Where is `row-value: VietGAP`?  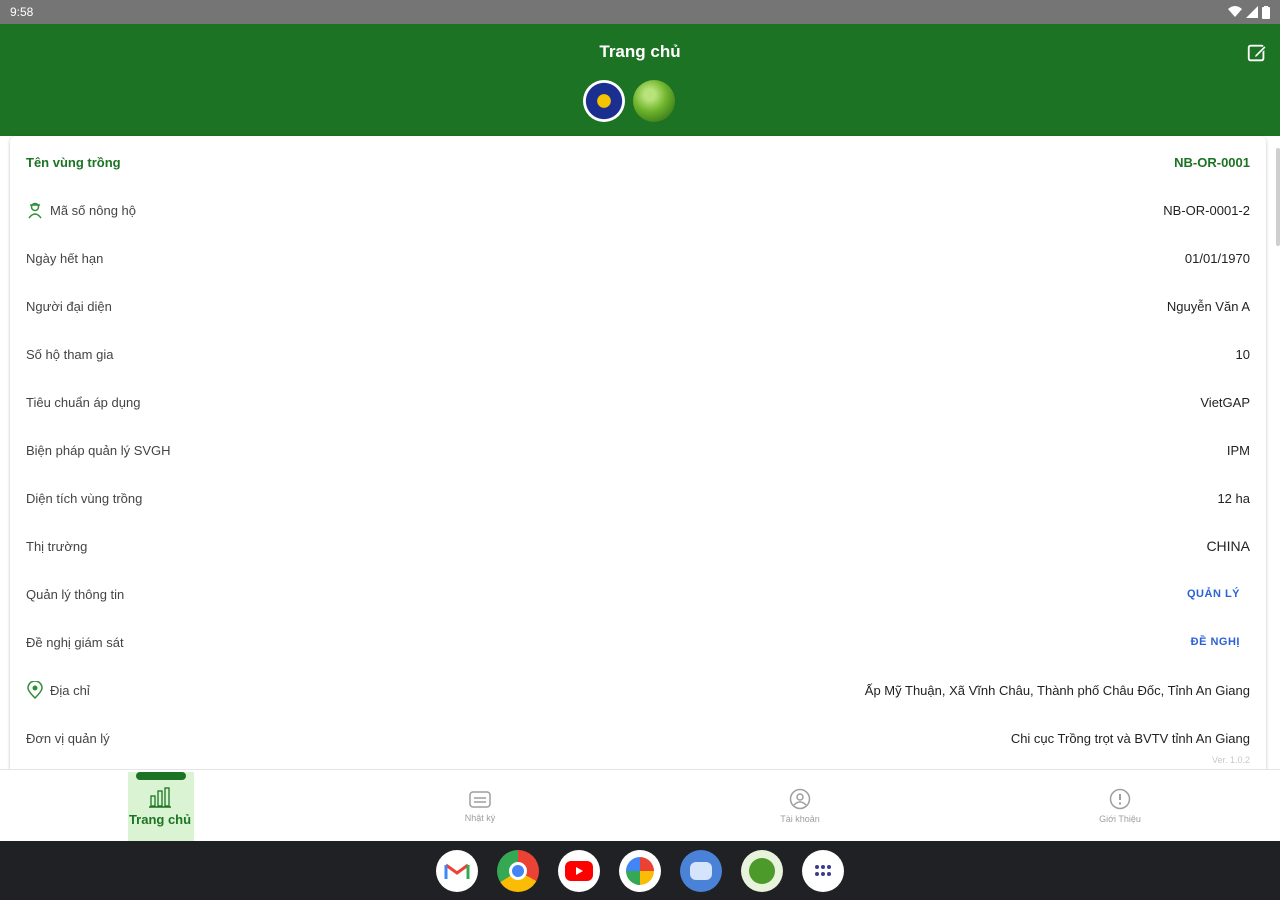
row-value: VietGAP is located at coordinates (1225, 402).